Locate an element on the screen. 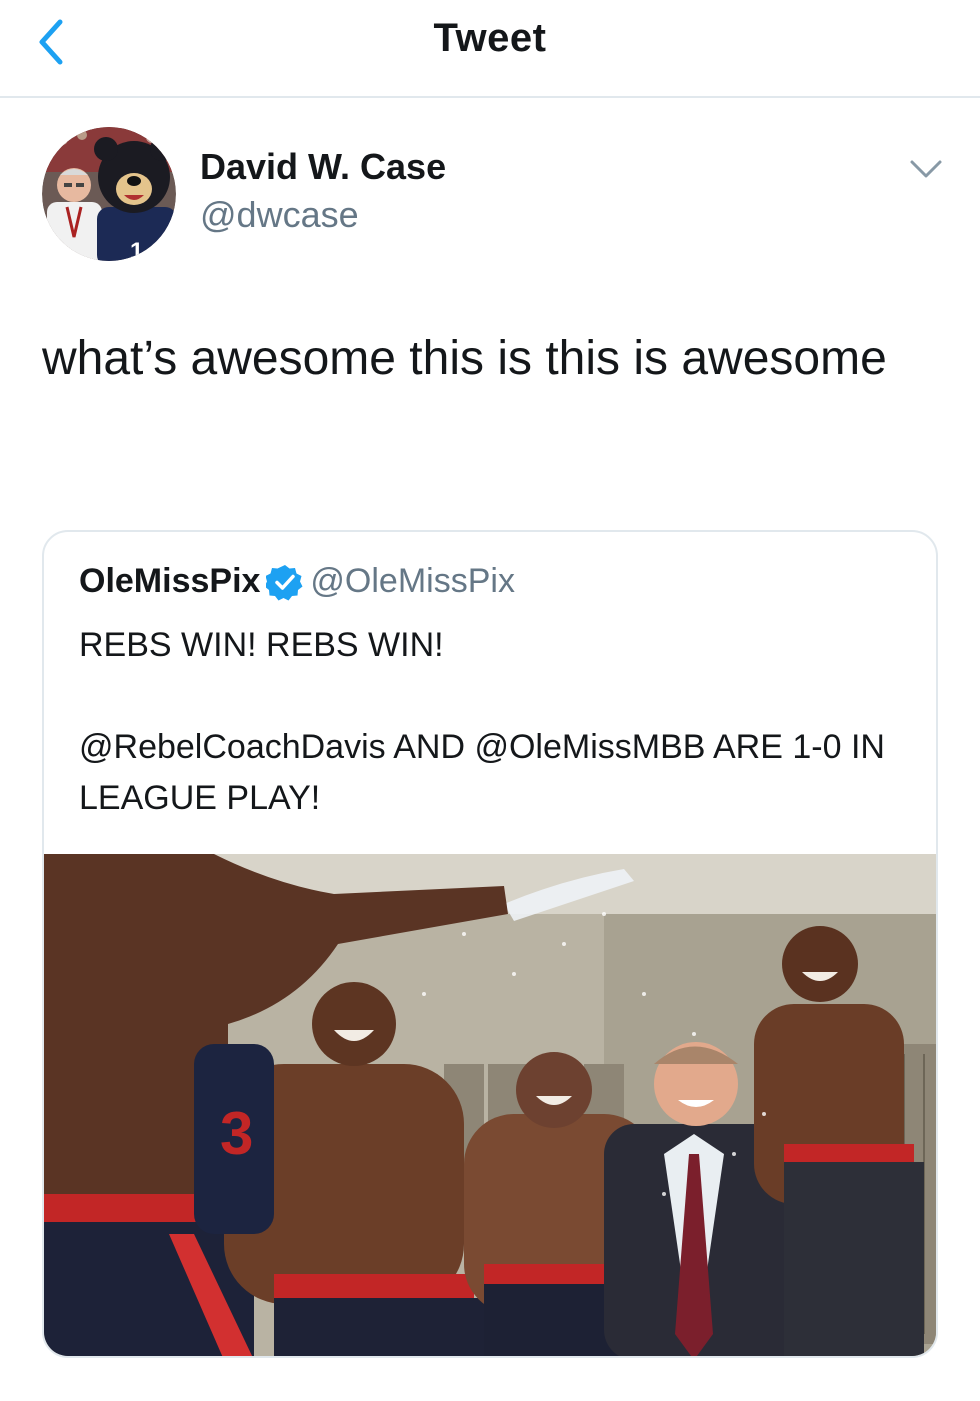  avatar: 1 is located at coordinates (109, 194).